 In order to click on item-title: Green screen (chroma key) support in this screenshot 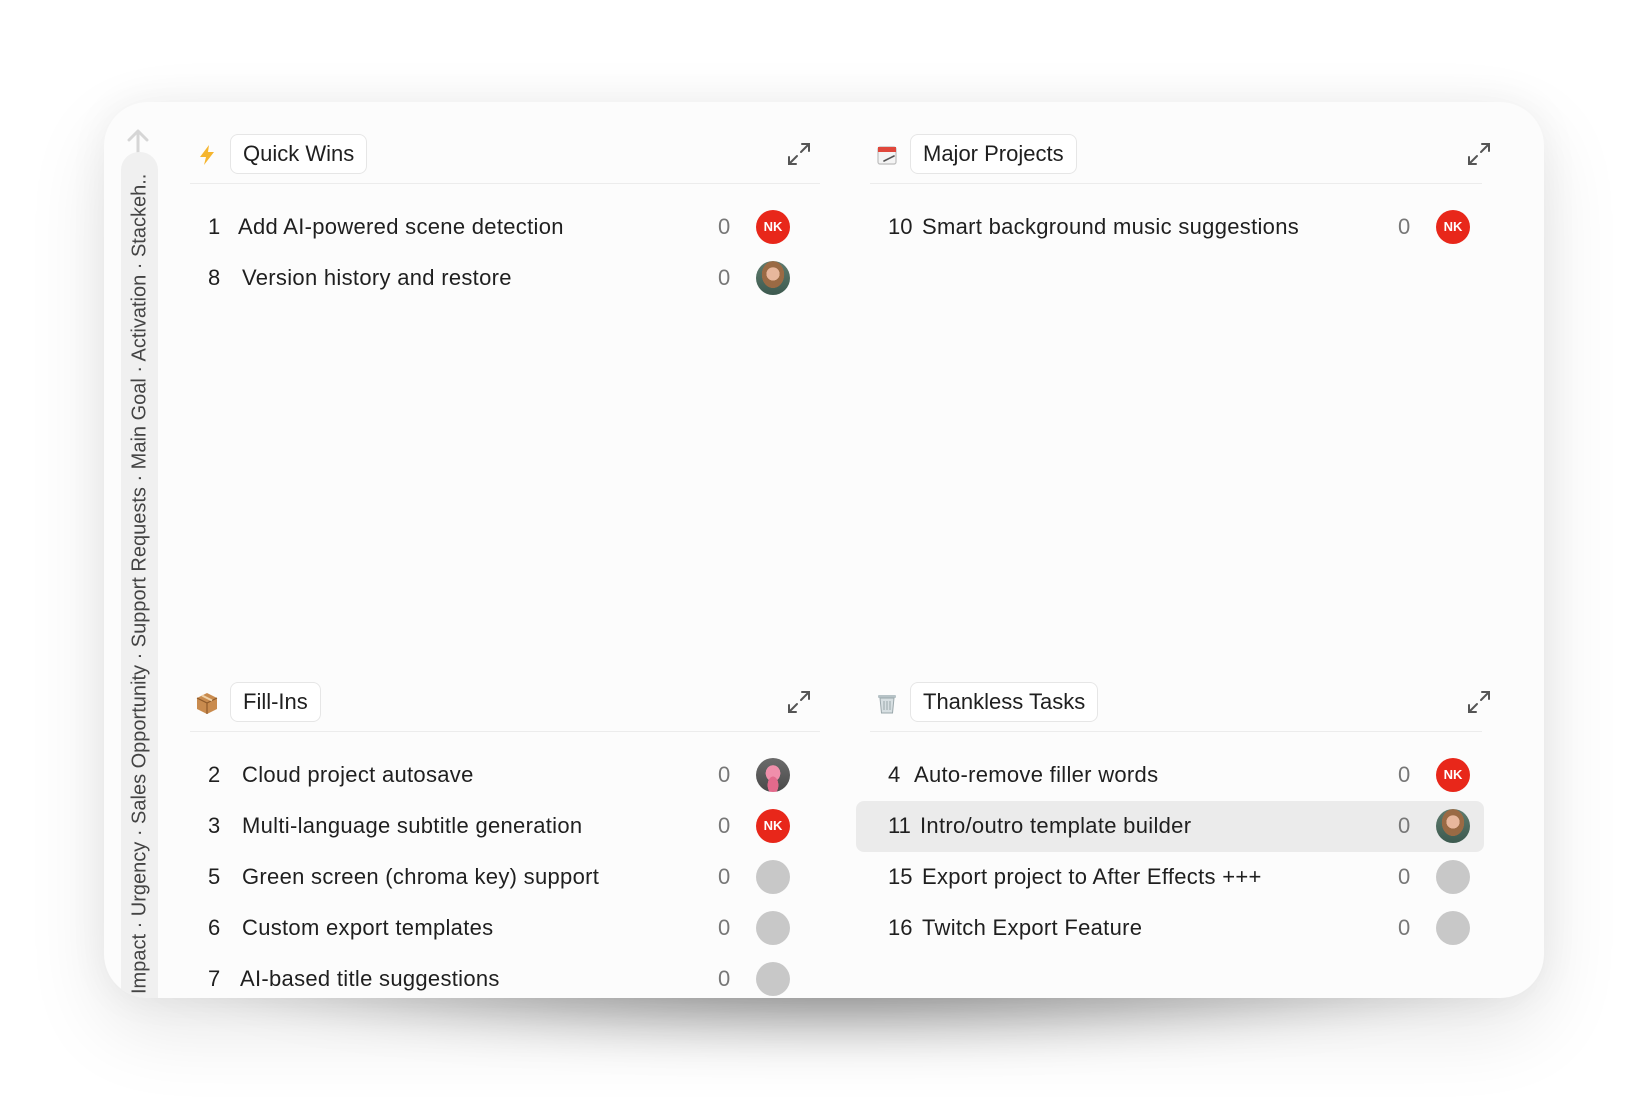, I will do `click(421, 876)`.